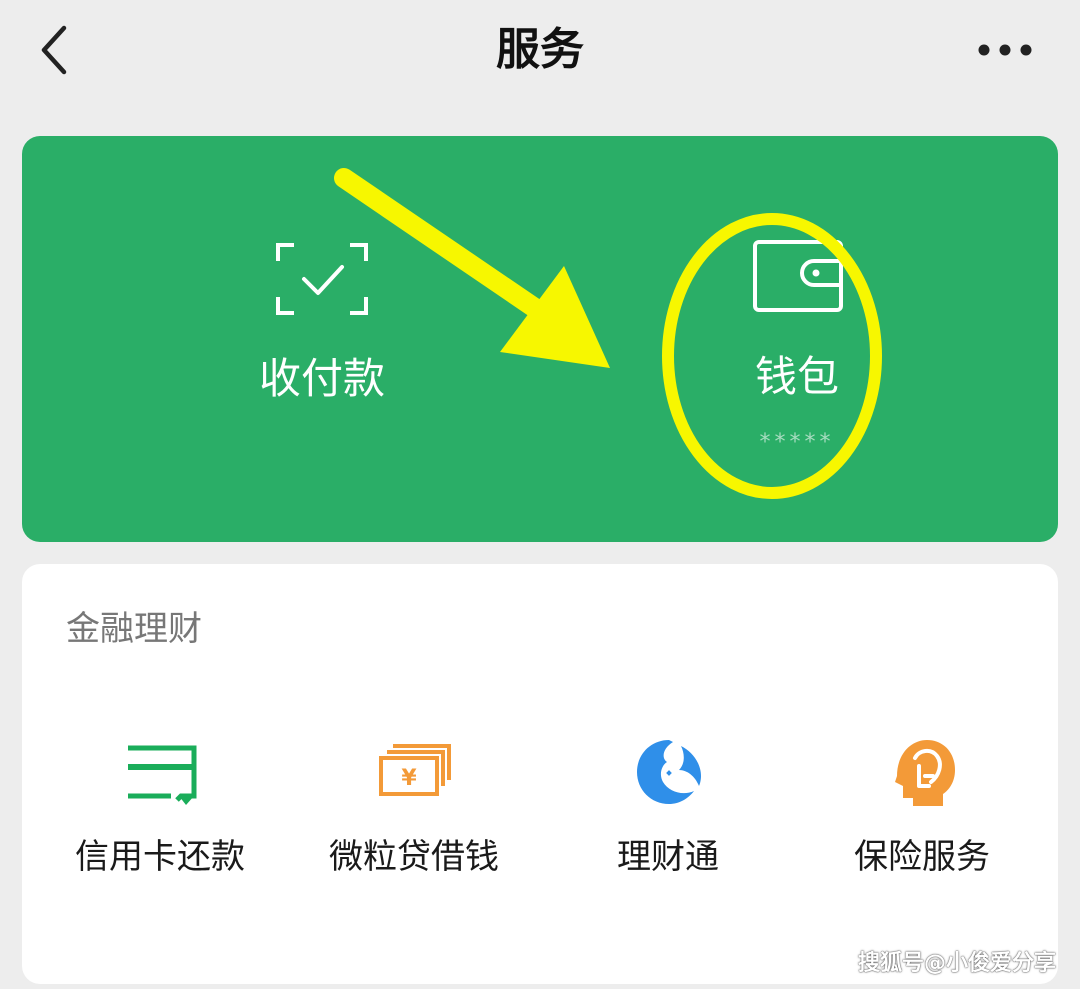 The width and height of the screenshot is (1080, 989). Describe the element at coordinates (669, 772) in the screenshot. I see `licaitong-icon` at that location.